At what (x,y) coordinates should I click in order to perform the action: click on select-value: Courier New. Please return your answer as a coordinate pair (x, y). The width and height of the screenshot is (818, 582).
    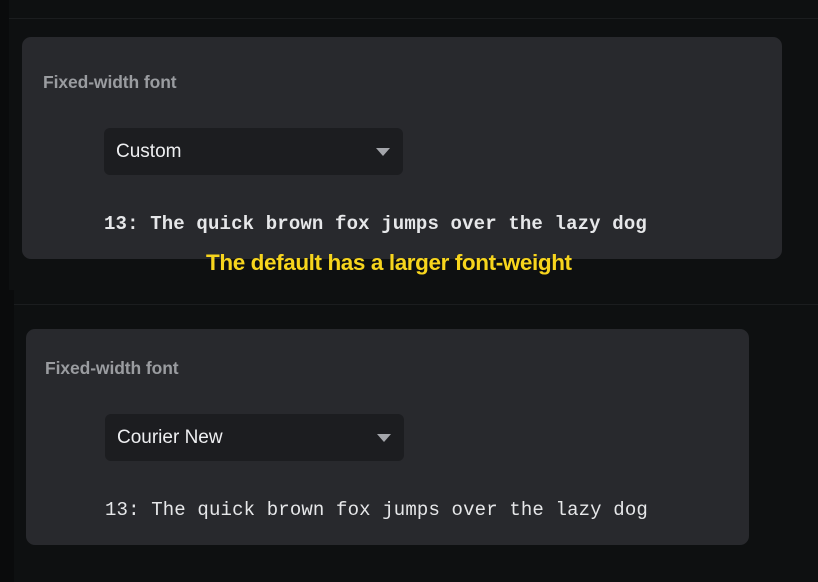
    Looking at the image, I should click on (170, 437).